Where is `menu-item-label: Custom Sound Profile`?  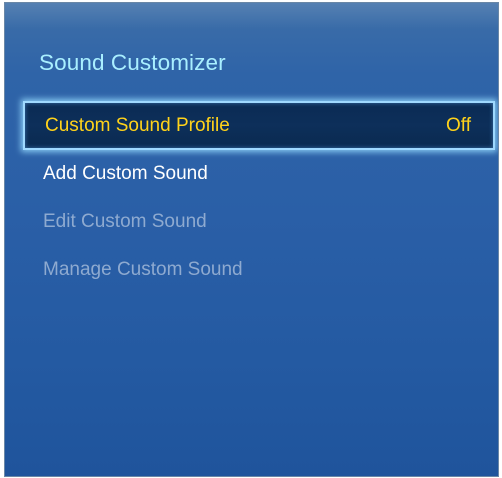
menu-item-label: Custom Sound Profile is located at coordinates (137, 125).